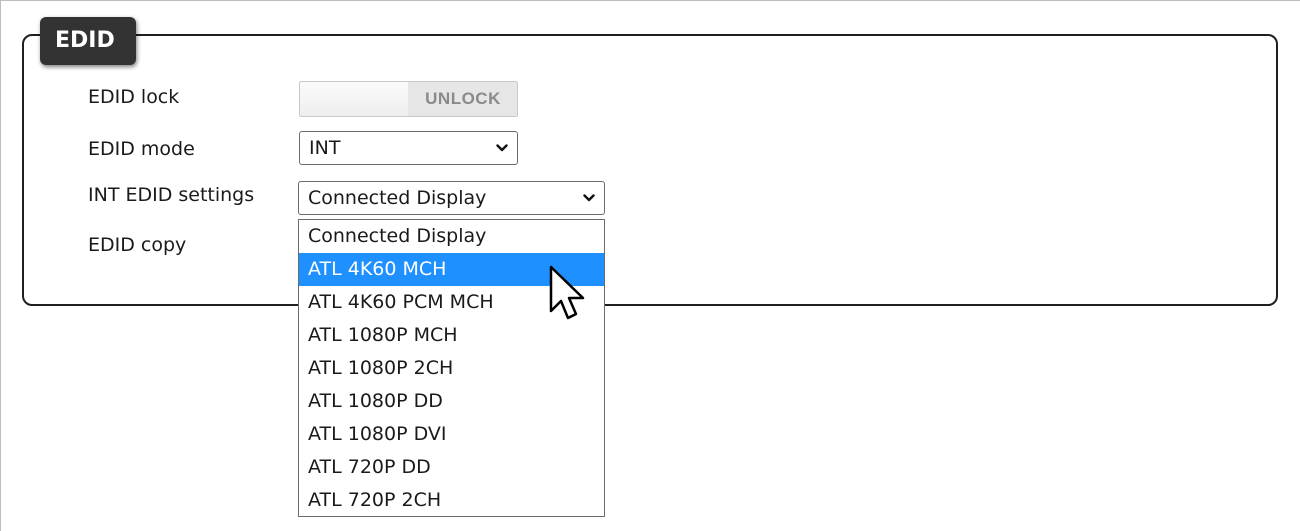  What do you see at coordinates (451, 434) in the screenshot?
I see `dropdown-option: ATL 1080P DVI` at bounding box center [451, 434].